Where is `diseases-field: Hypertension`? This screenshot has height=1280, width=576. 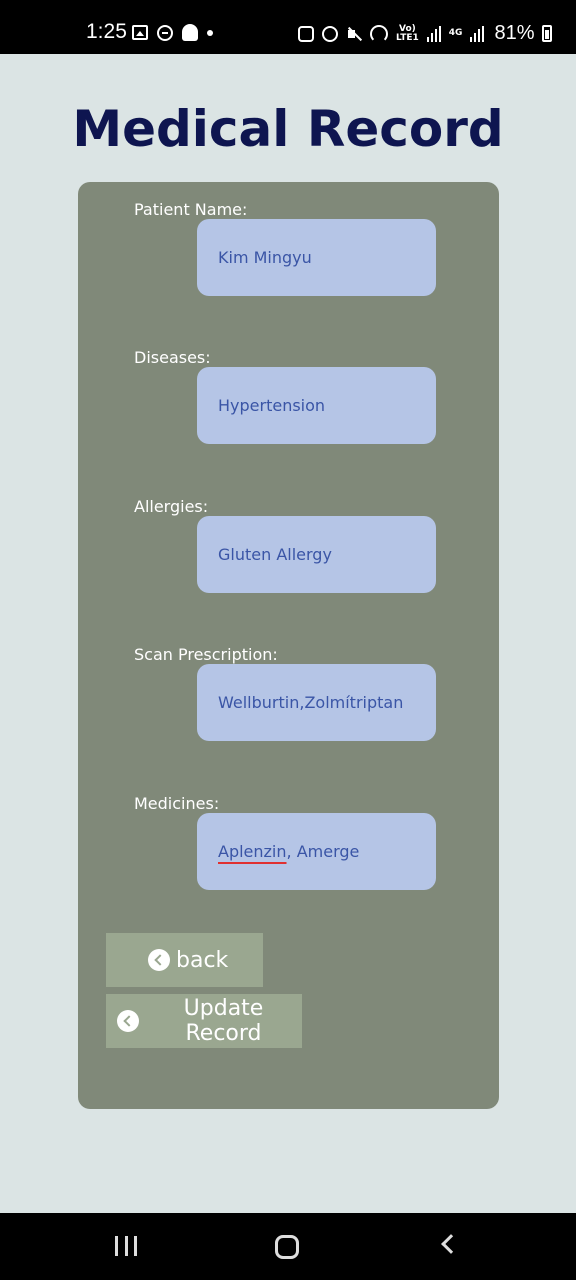 diseases-field: Hypertension is located at coordinates (316, 405).